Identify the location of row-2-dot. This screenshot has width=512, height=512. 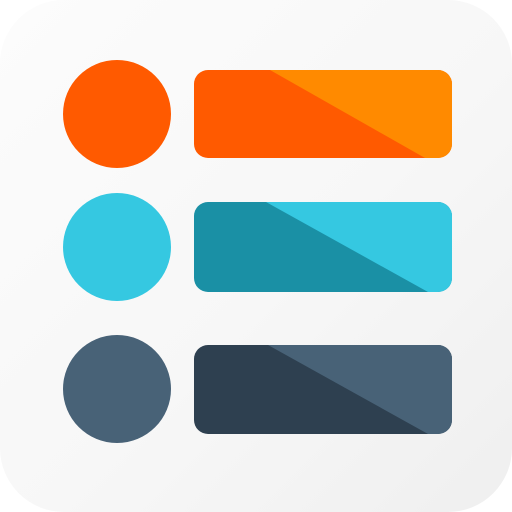
(117, 247).